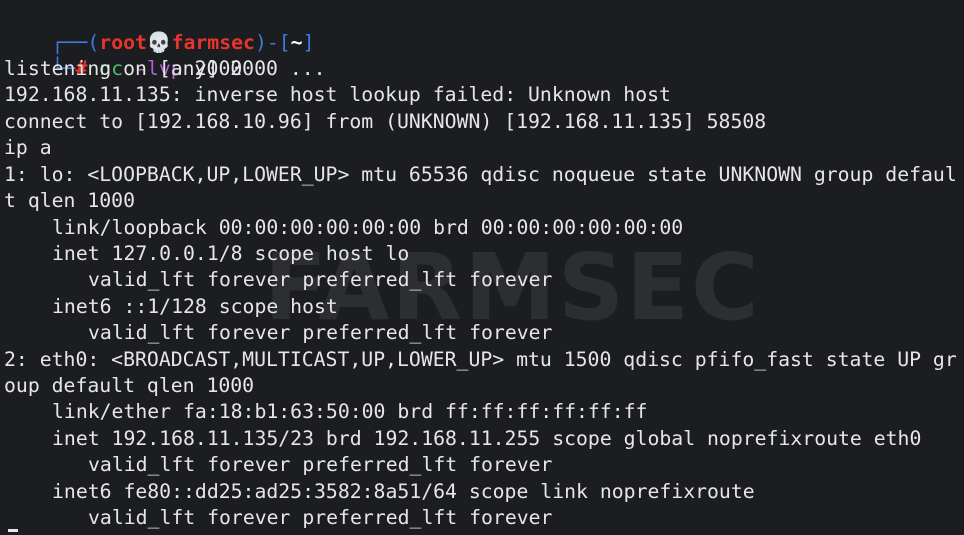 This screenshot has height=535, width=964. Describe the element at coordinates (159, 29) in the screenshot. I see `prompt-line-1: ┌──(root💀farmsec)-[~]` at that location.